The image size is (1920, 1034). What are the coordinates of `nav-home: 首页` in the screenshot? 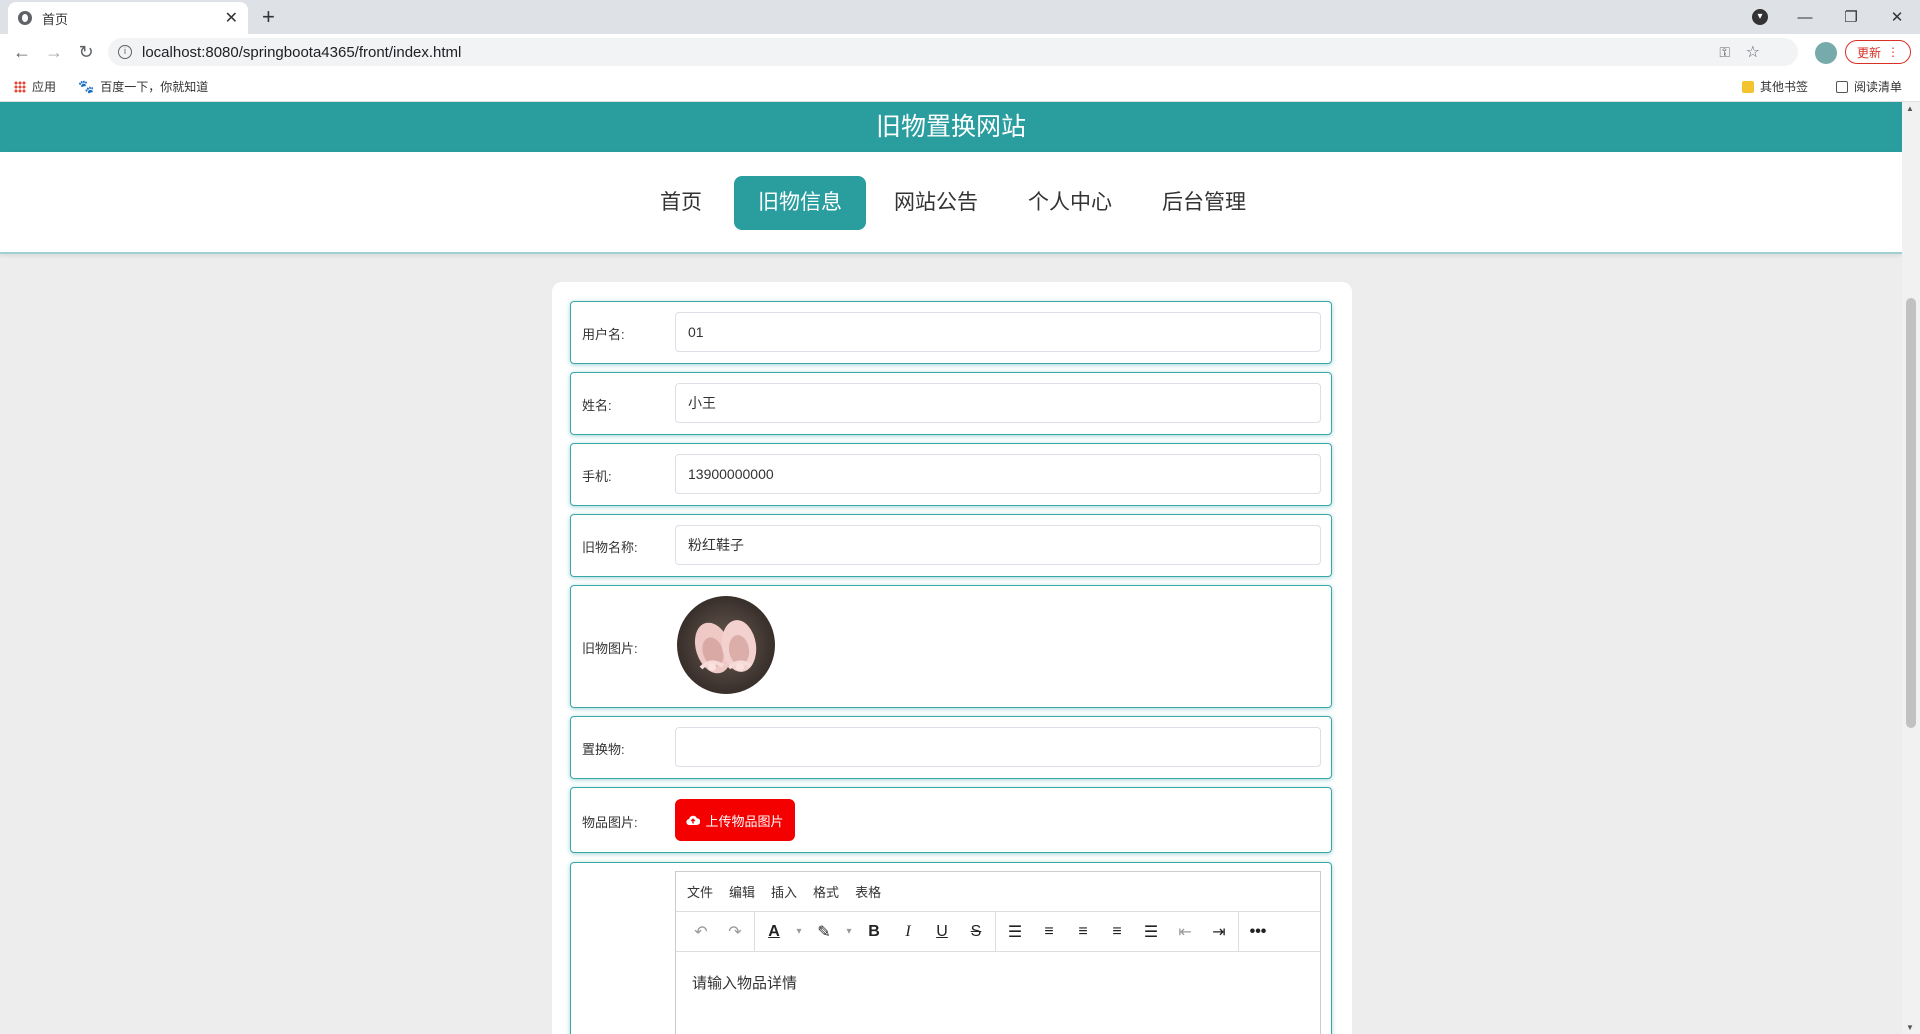 It's located at (681, 203).